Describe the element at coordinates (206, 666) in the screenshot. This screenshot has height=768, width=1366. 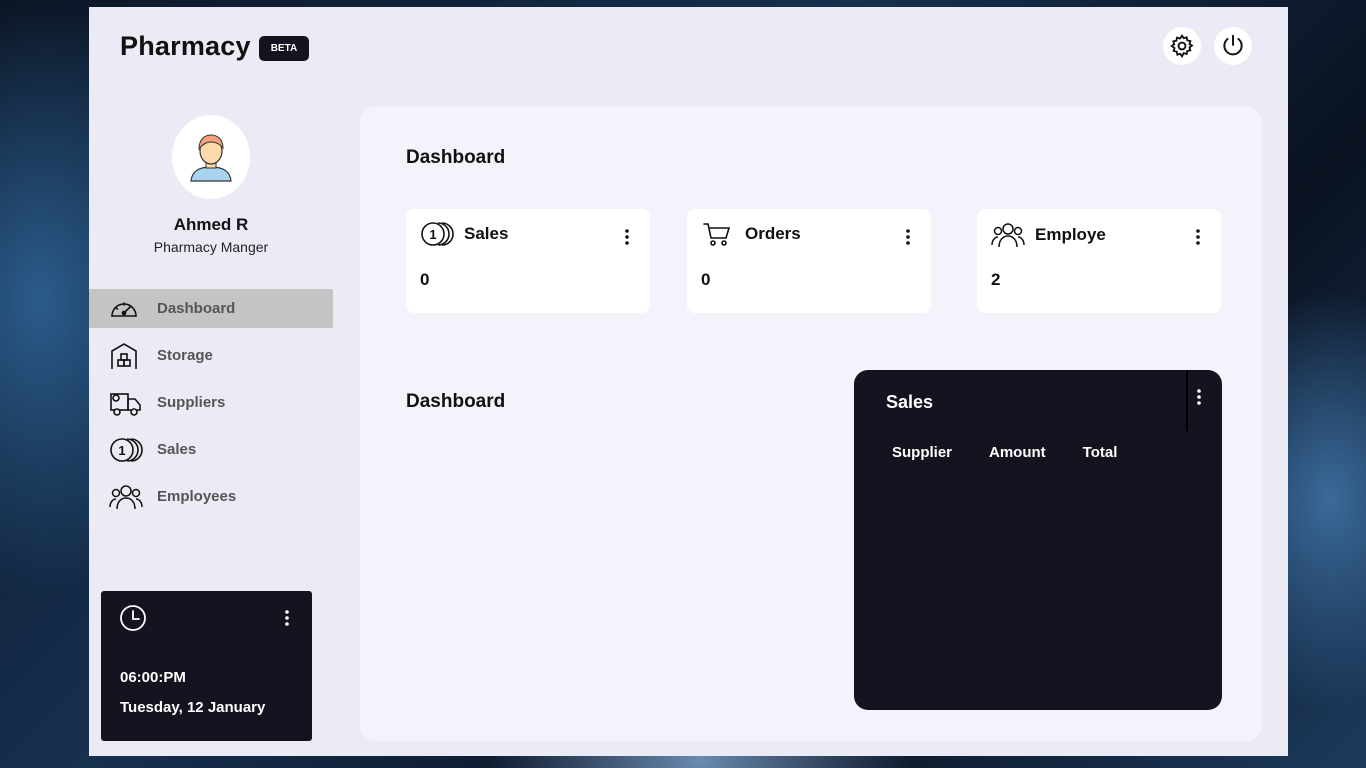
I see `clock-widget: 06:00:PM Tuesday, 12 January` at that location.